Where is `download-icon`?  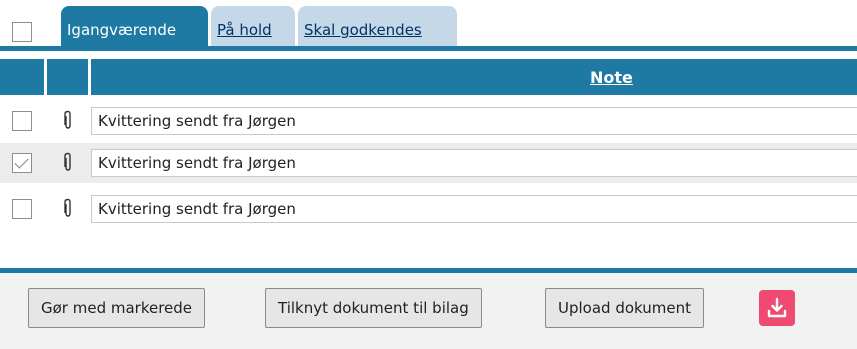
download-icon is located at coordinates (777, 307).